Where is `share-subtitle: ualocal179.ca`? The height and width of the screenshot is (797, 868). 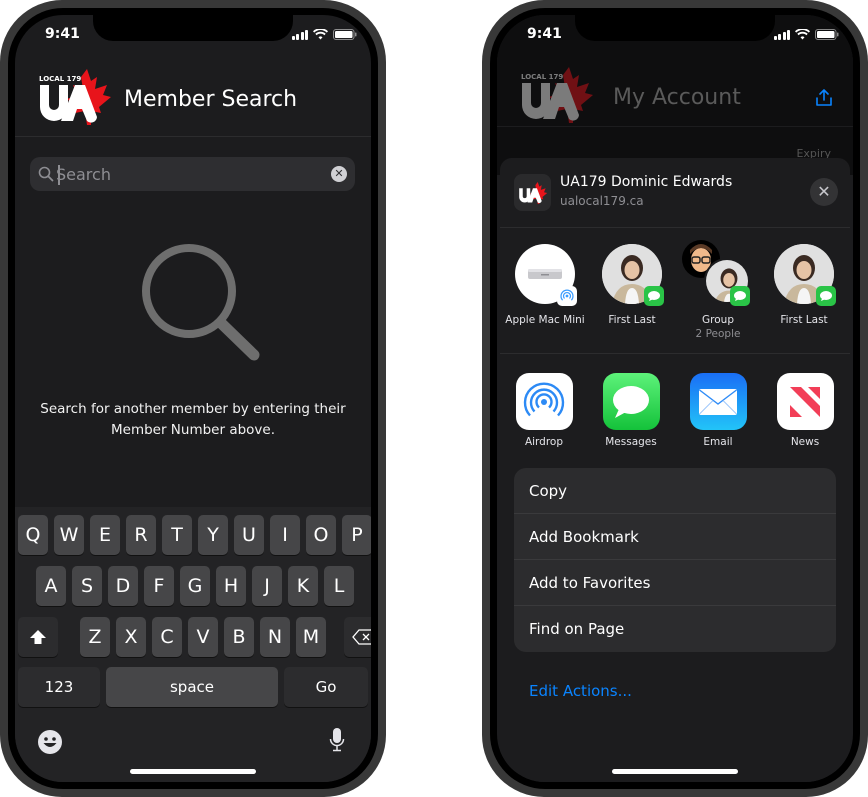 share-subtitle: ualocal179.ca is located at coordinates (602, 201).